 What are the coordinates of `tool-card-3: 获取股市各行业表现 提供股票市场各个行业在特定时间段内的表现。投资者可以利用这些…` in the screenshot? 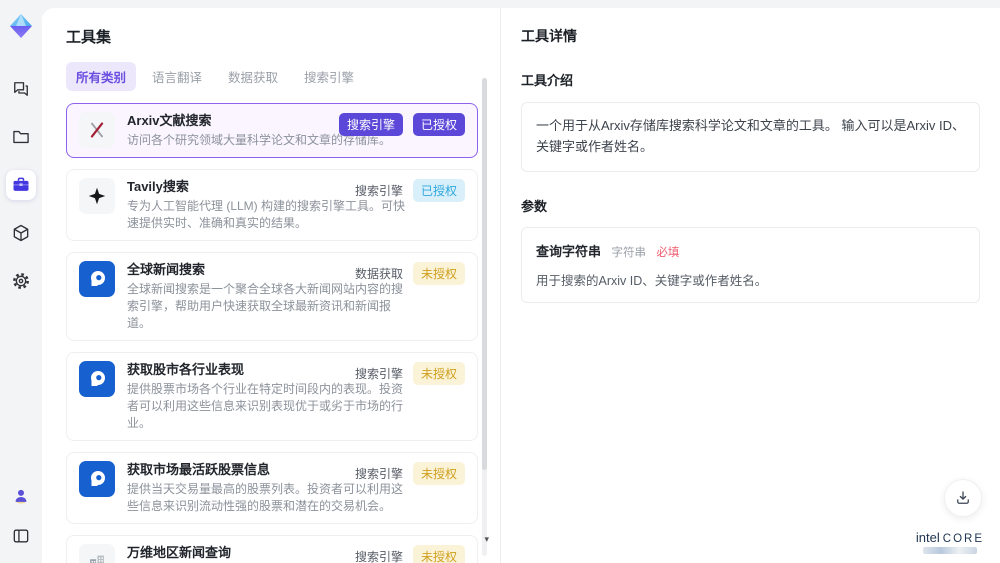 It's located at (272, 396).